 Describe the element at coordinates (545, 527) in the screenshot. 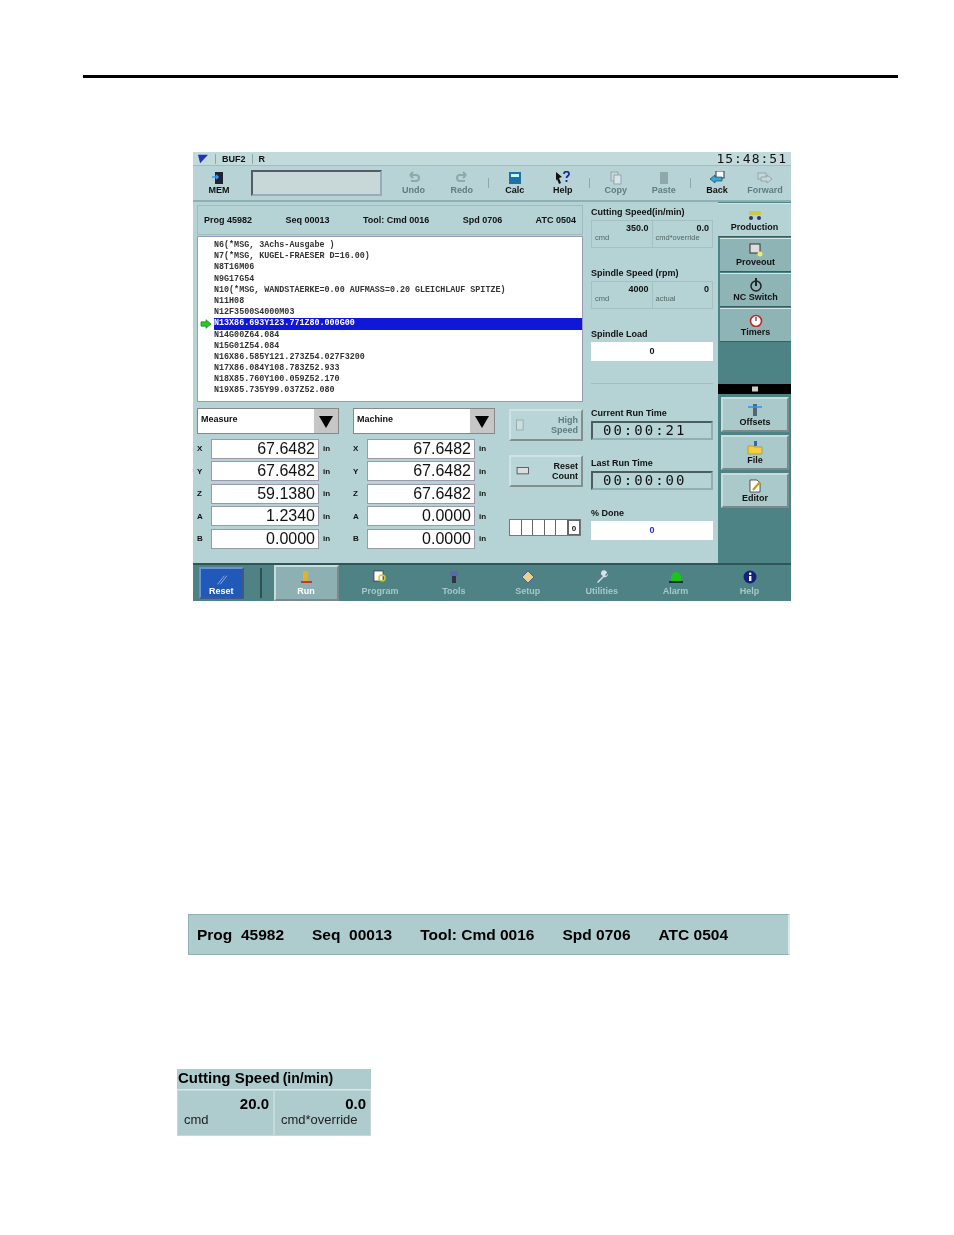

I see `counter-display: 0` at that location.